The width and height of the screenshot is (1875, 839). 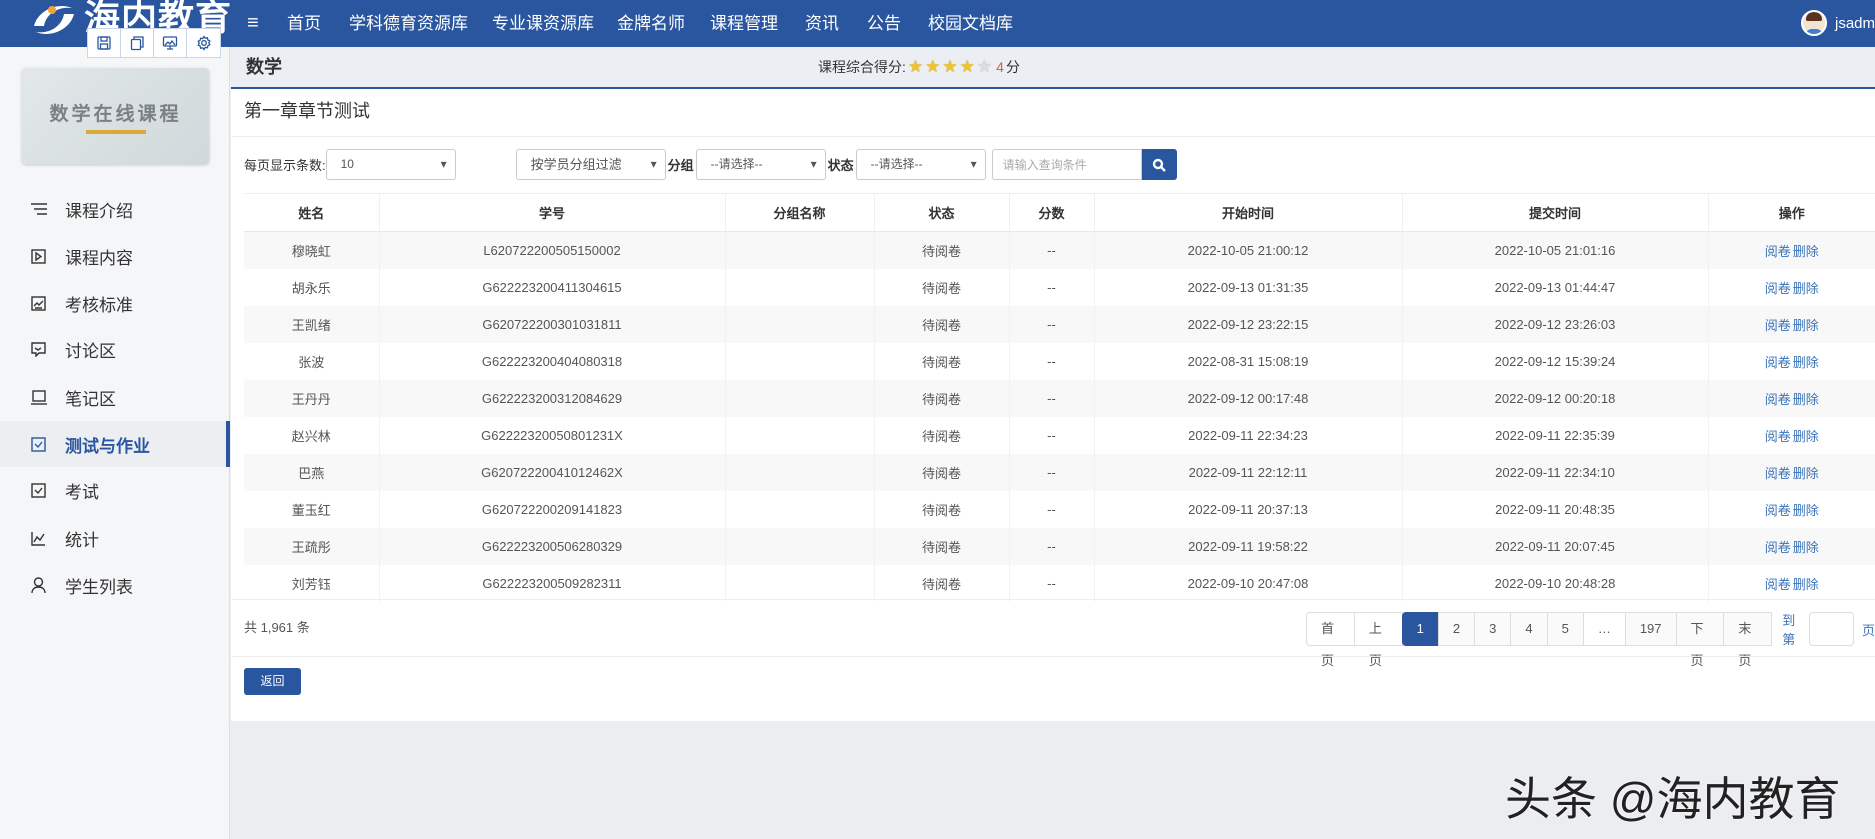 What do you see at coordinates (744, 23) in the screenshot?
I see `nav-course-management: 课程管理` at bounding box center [744, 23].